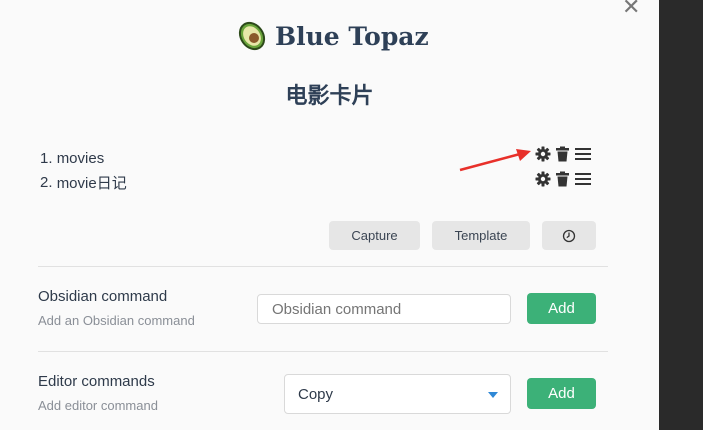 The image size is (703, 430). What do you see at coordinates (352, 36) in the screenshot?
I see `brand-name: Blue Topaz` at bounding box center [352, 36].